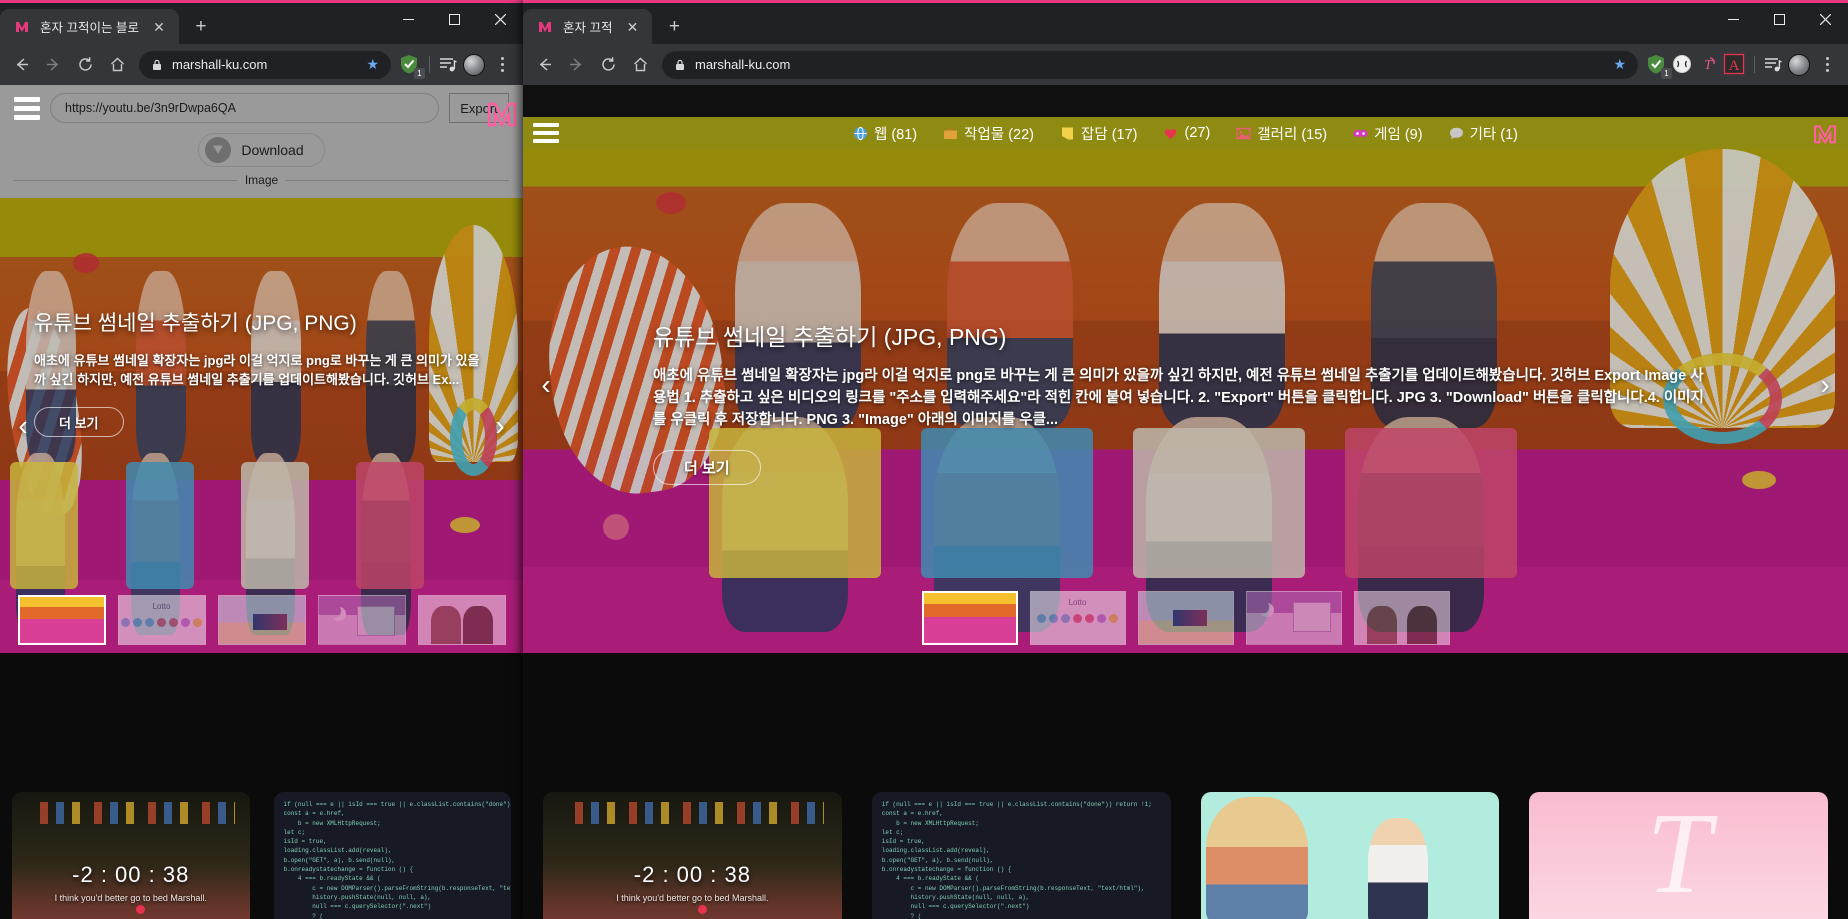  Describe the element at coordinates (988, 133) in the screenshot. I see `category-works: 작업물 (22)` at that location.